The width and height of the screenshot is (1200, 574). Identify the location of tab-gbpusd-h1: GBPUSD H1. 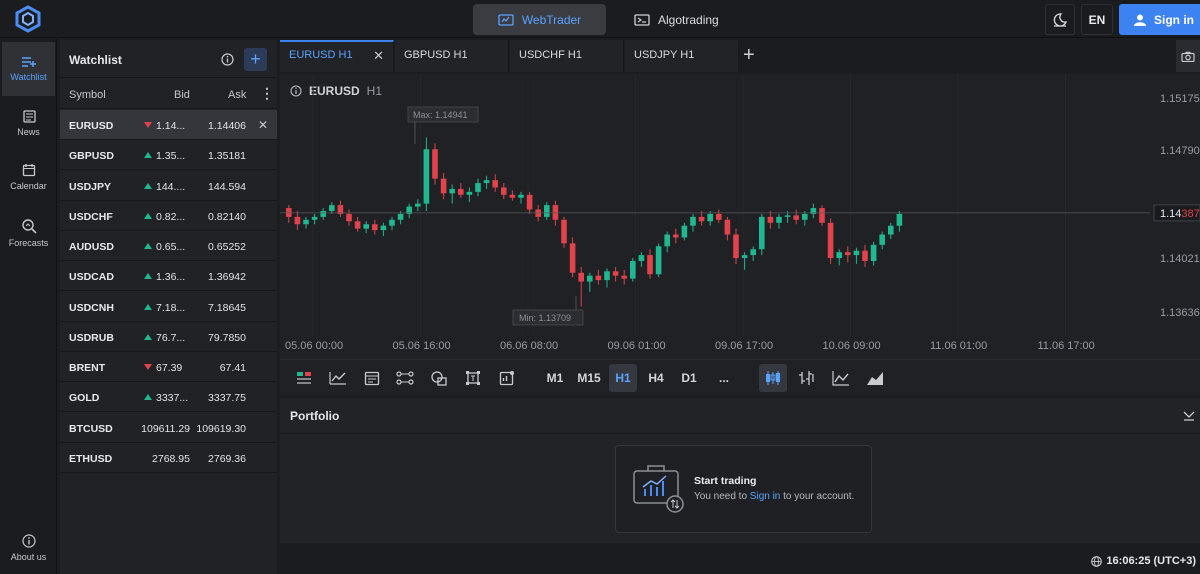
(452, 56).